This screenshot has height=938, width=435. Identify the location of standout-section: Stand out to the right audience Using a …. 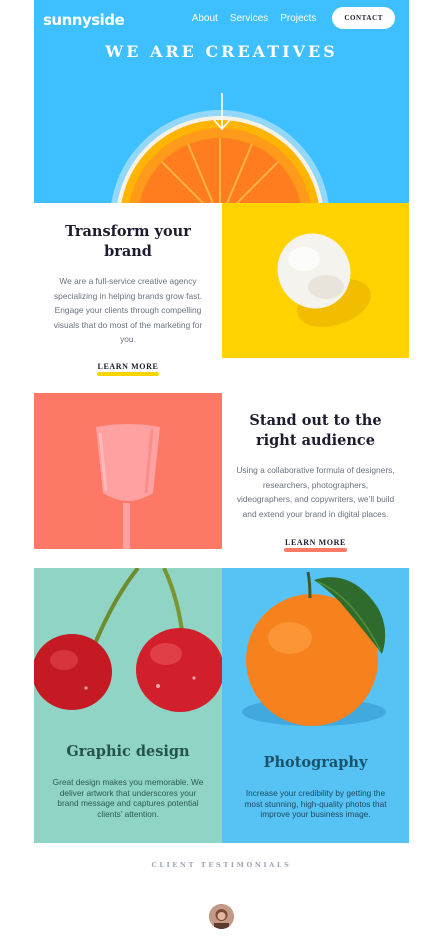
(221, 472).